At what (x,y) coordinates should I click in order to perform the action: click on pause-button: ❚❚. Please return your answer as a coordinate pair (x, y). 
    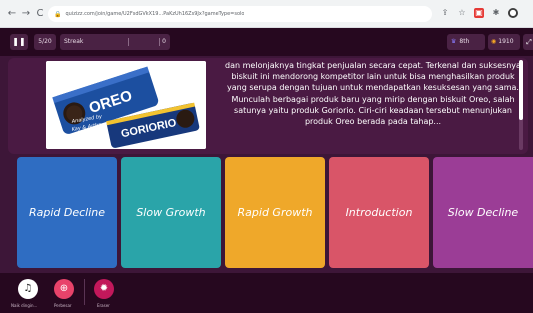
    Looking at the image, I should click on (19, 42).